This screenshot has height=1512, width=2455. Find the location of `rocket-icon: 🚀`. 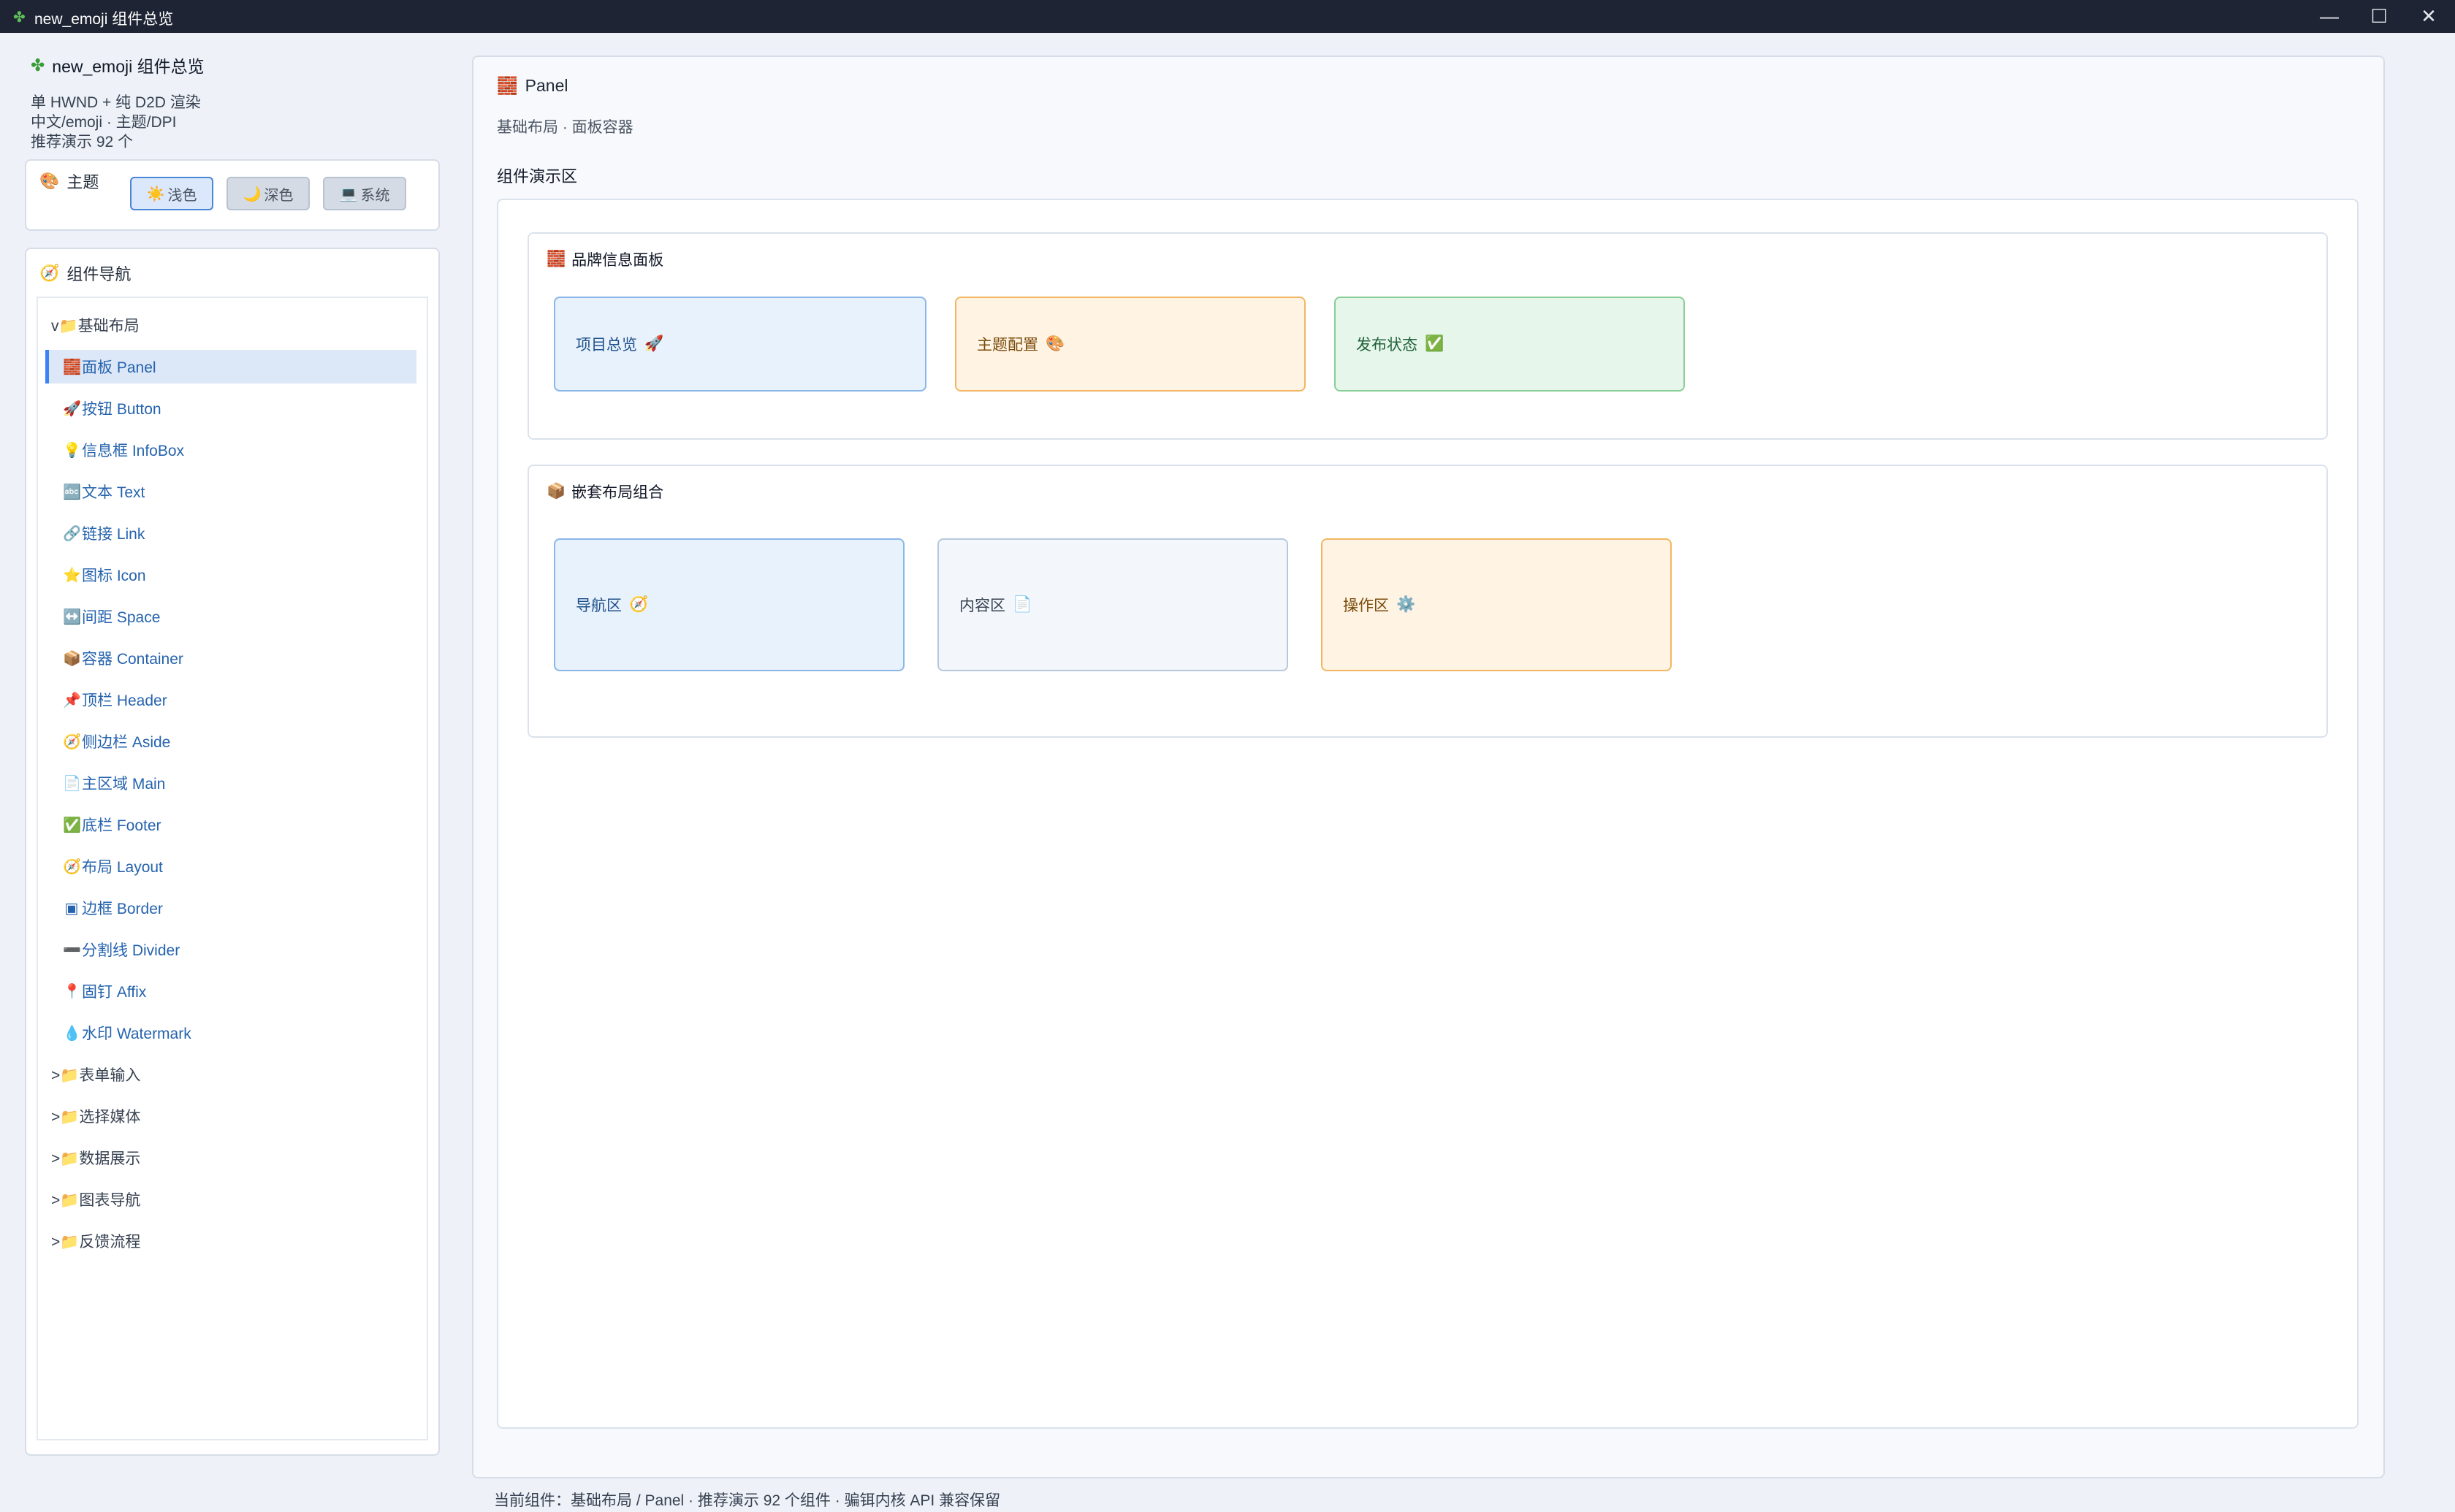

rocket-icon: 🚀 is located at coordinates (72, 408).